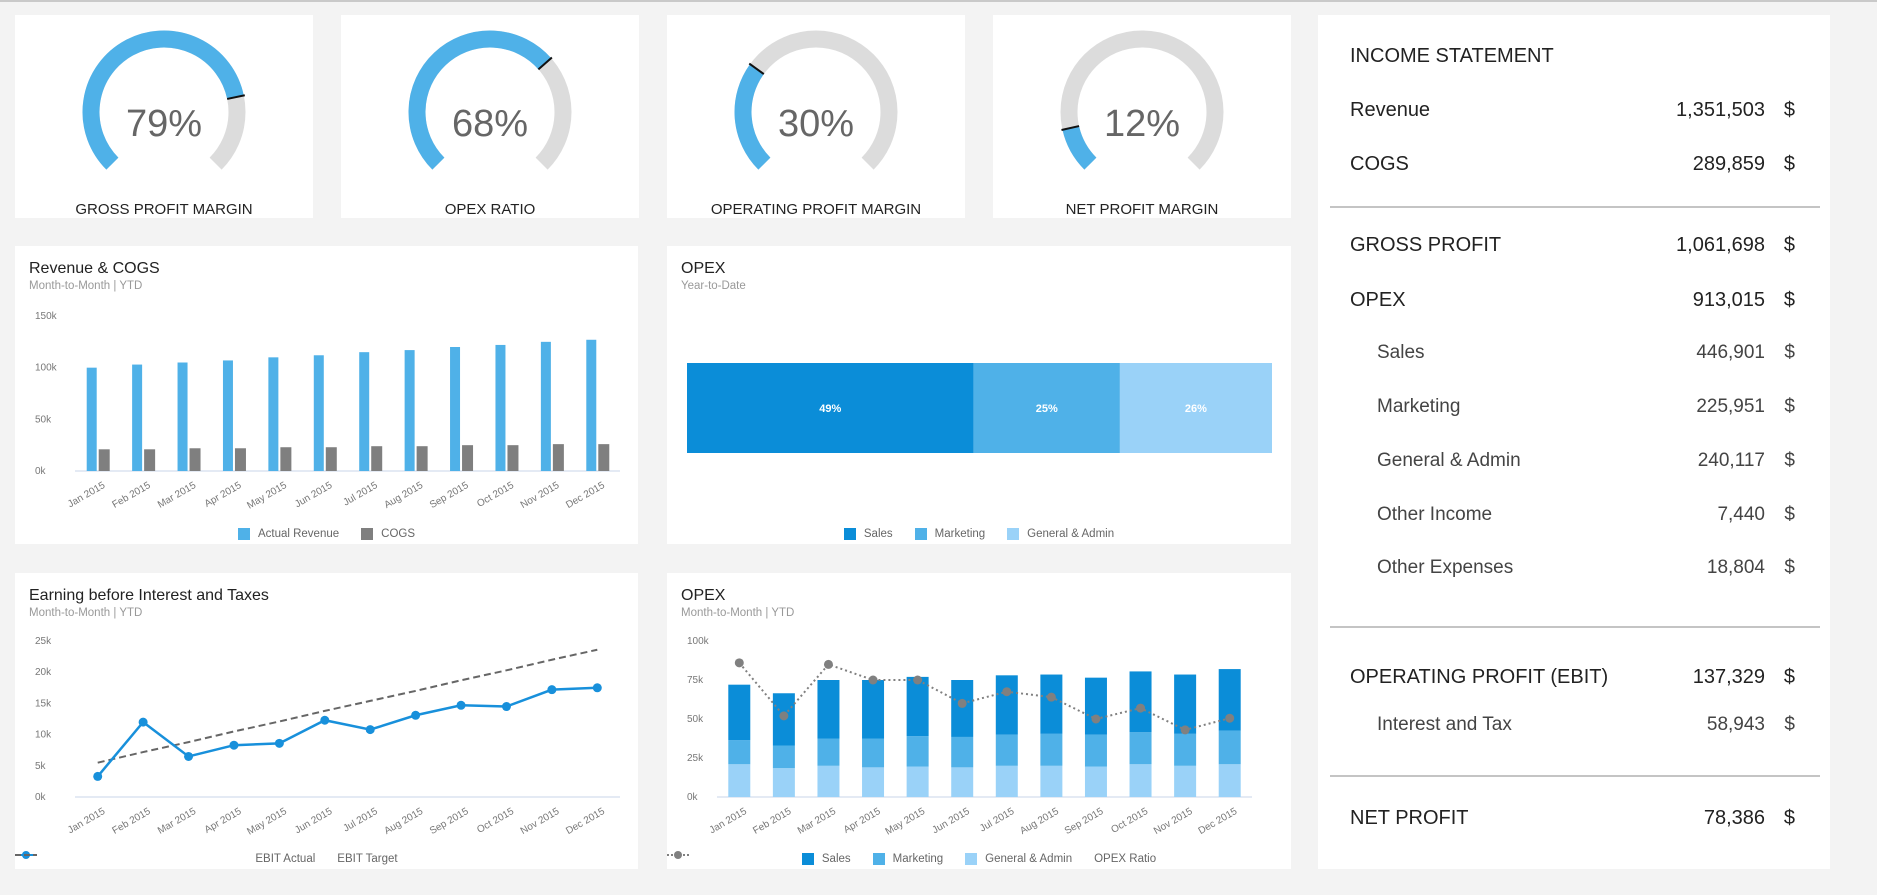 Image resolution: width=1877 pixels, height=895 pixels. I want to click on opex-ytd-chart: 49% 25% 26%, so click(979, 408).